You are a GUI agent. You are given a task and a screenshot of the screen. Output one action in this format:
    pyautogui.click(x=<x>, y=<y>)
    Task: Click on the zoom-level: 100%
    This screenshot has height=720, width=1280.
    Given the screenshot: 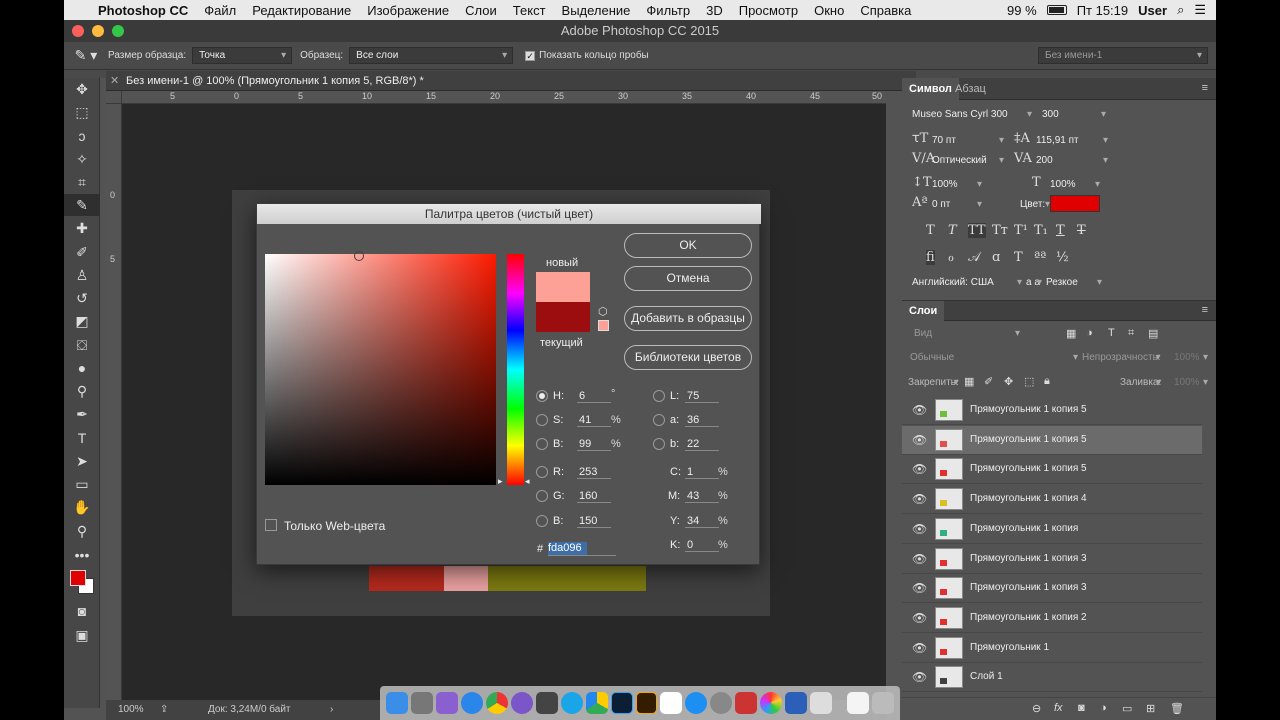 What is the action you would take?
    pyautogui.click(x=131, y=710)
    